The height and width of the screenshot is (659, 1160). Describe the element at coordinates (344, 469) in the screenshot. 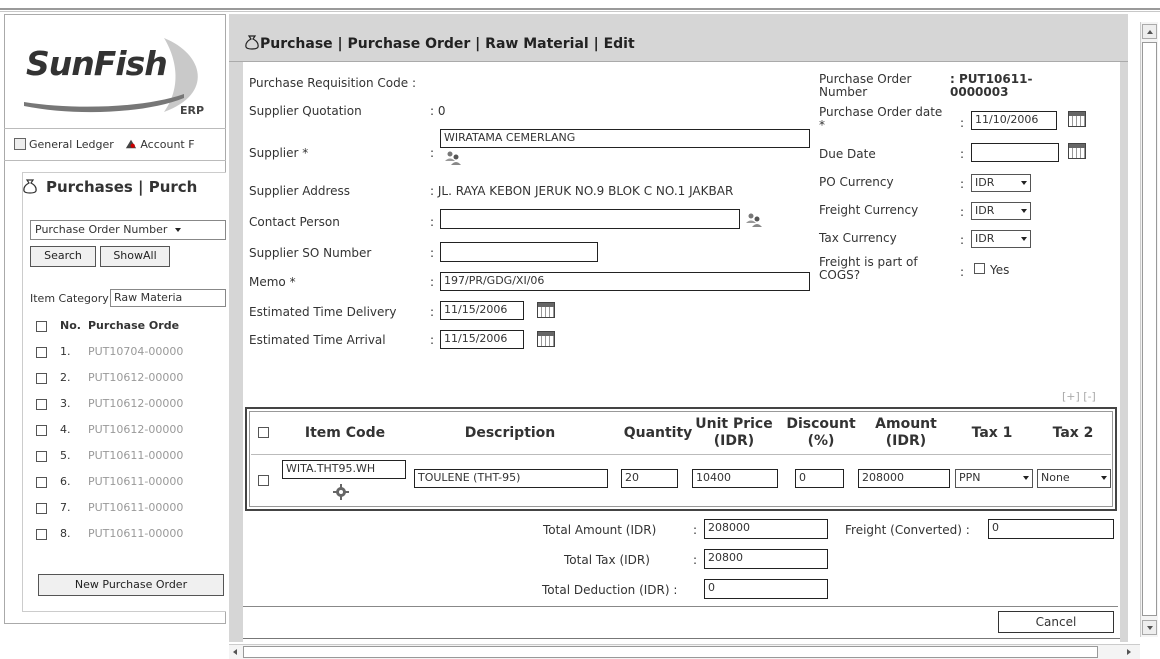

I see `item-code-field: WITA.THT95.WH` at that location.